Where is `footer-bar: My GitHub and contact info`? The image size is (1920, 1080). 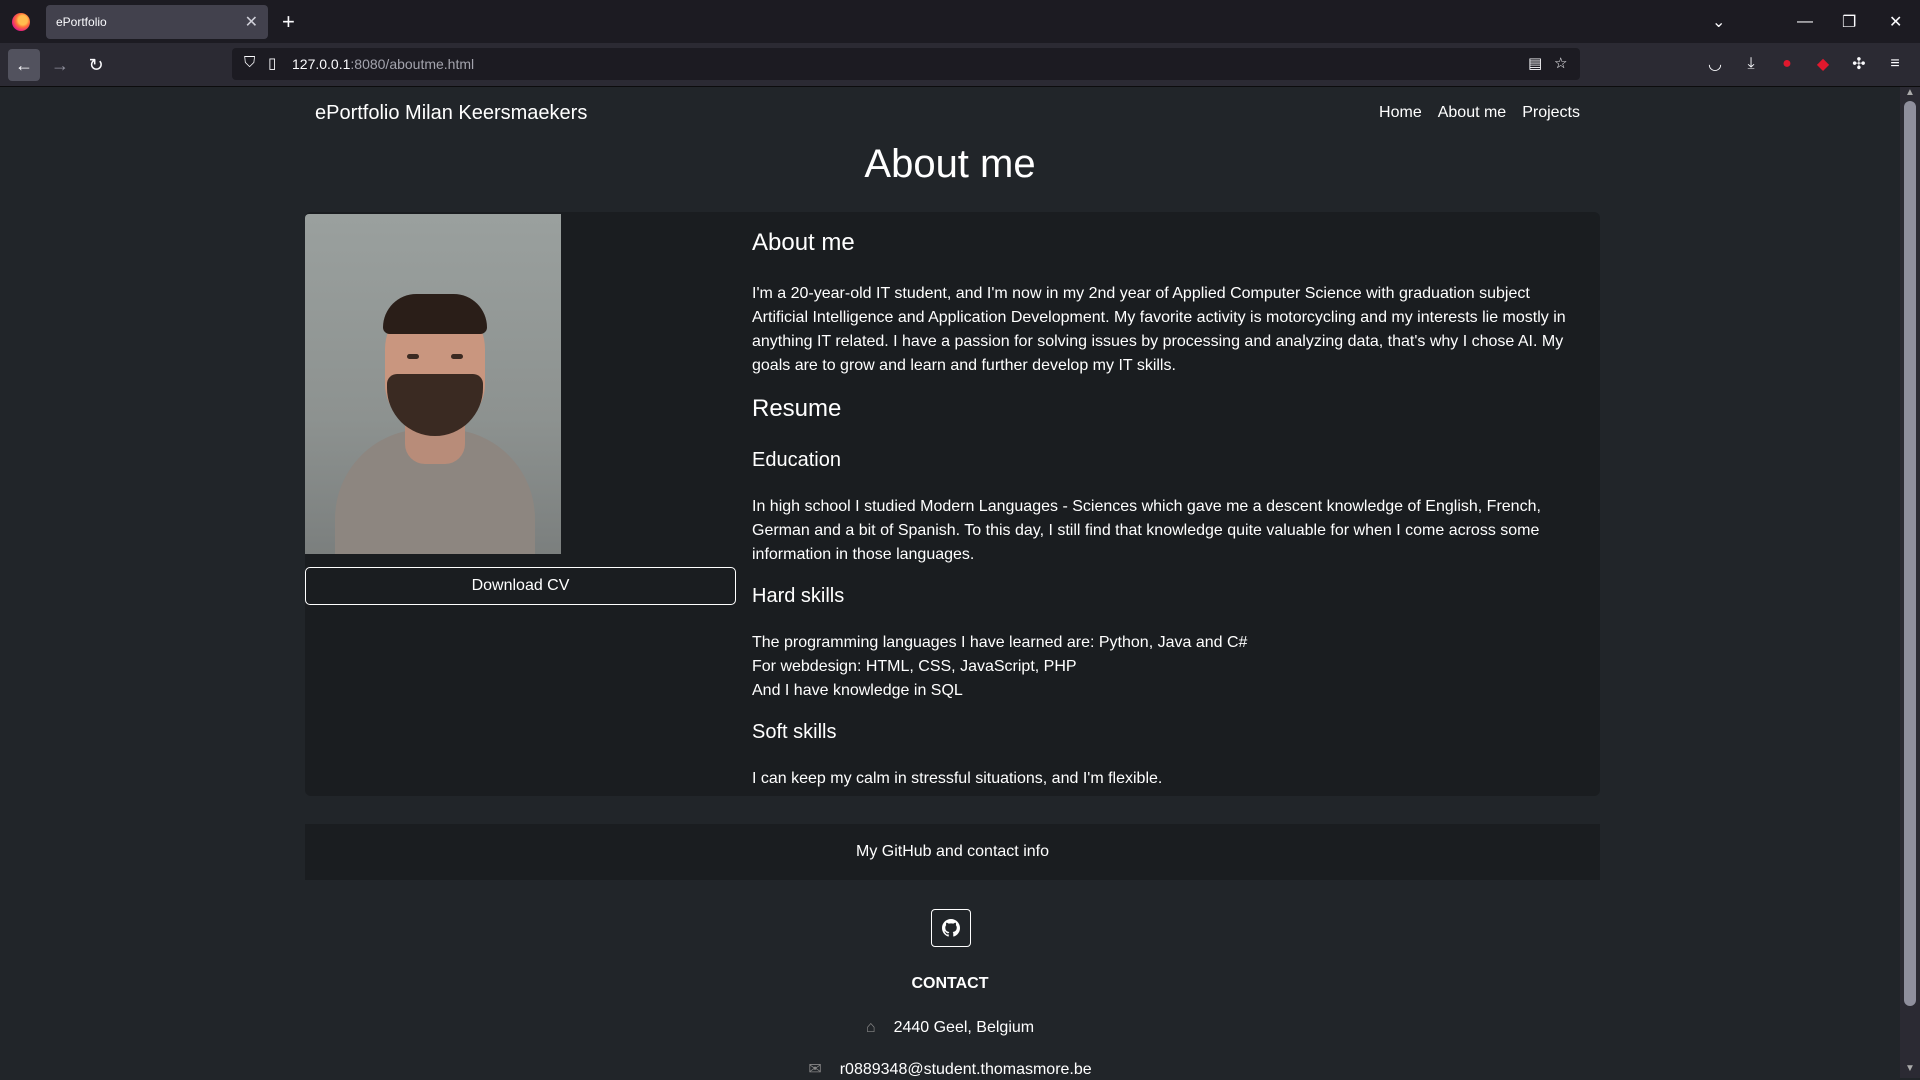
footer-bar: My GitHub and contact info is located at coordinates (952, 852).